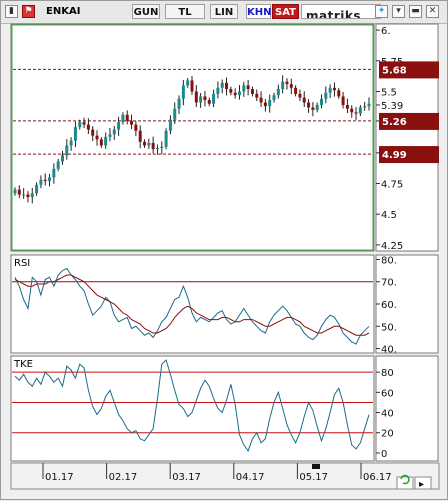 This screenshot has width=448, height=501. What do you see at coordinates (389, 327) in the screenshot?
I see `rsi-ytick-label: 50.` at bounding box center [389, 327].